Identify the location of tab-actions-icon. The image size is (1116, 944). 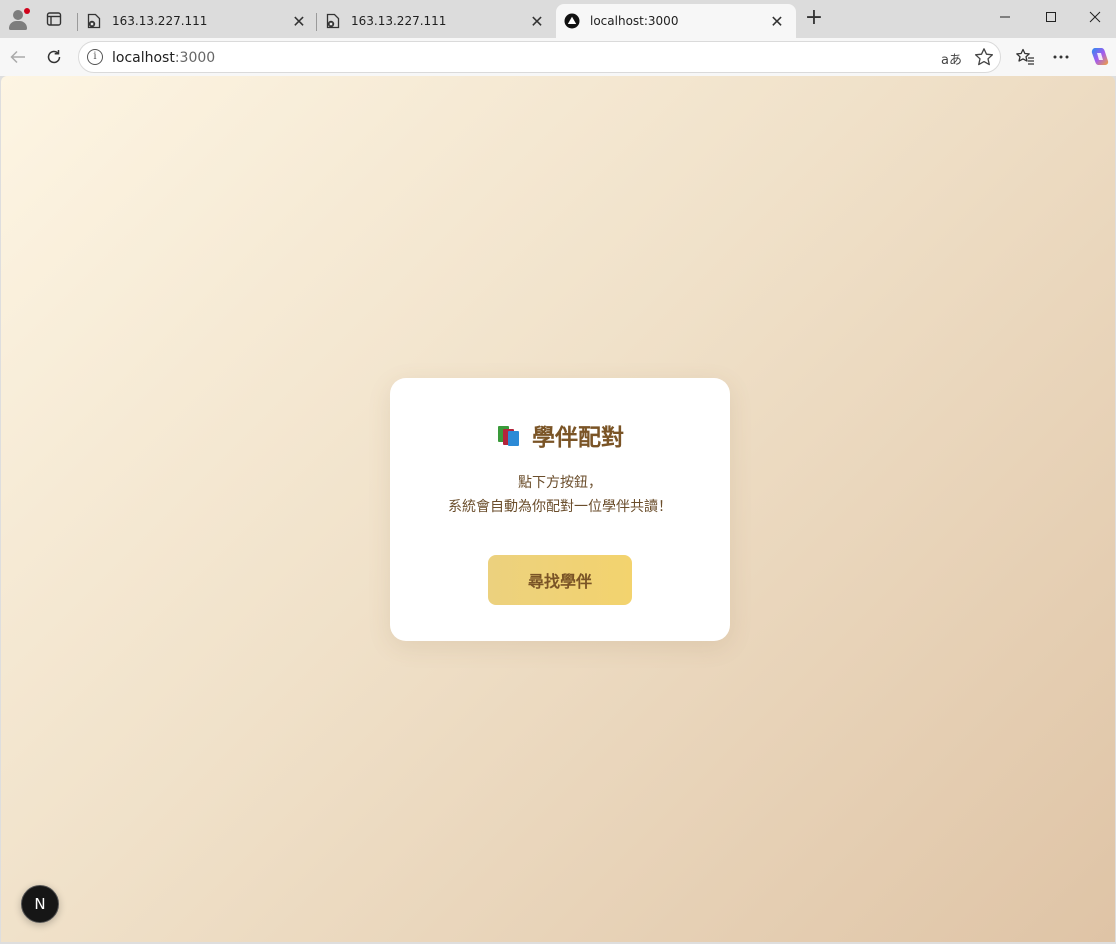
(54, 19).